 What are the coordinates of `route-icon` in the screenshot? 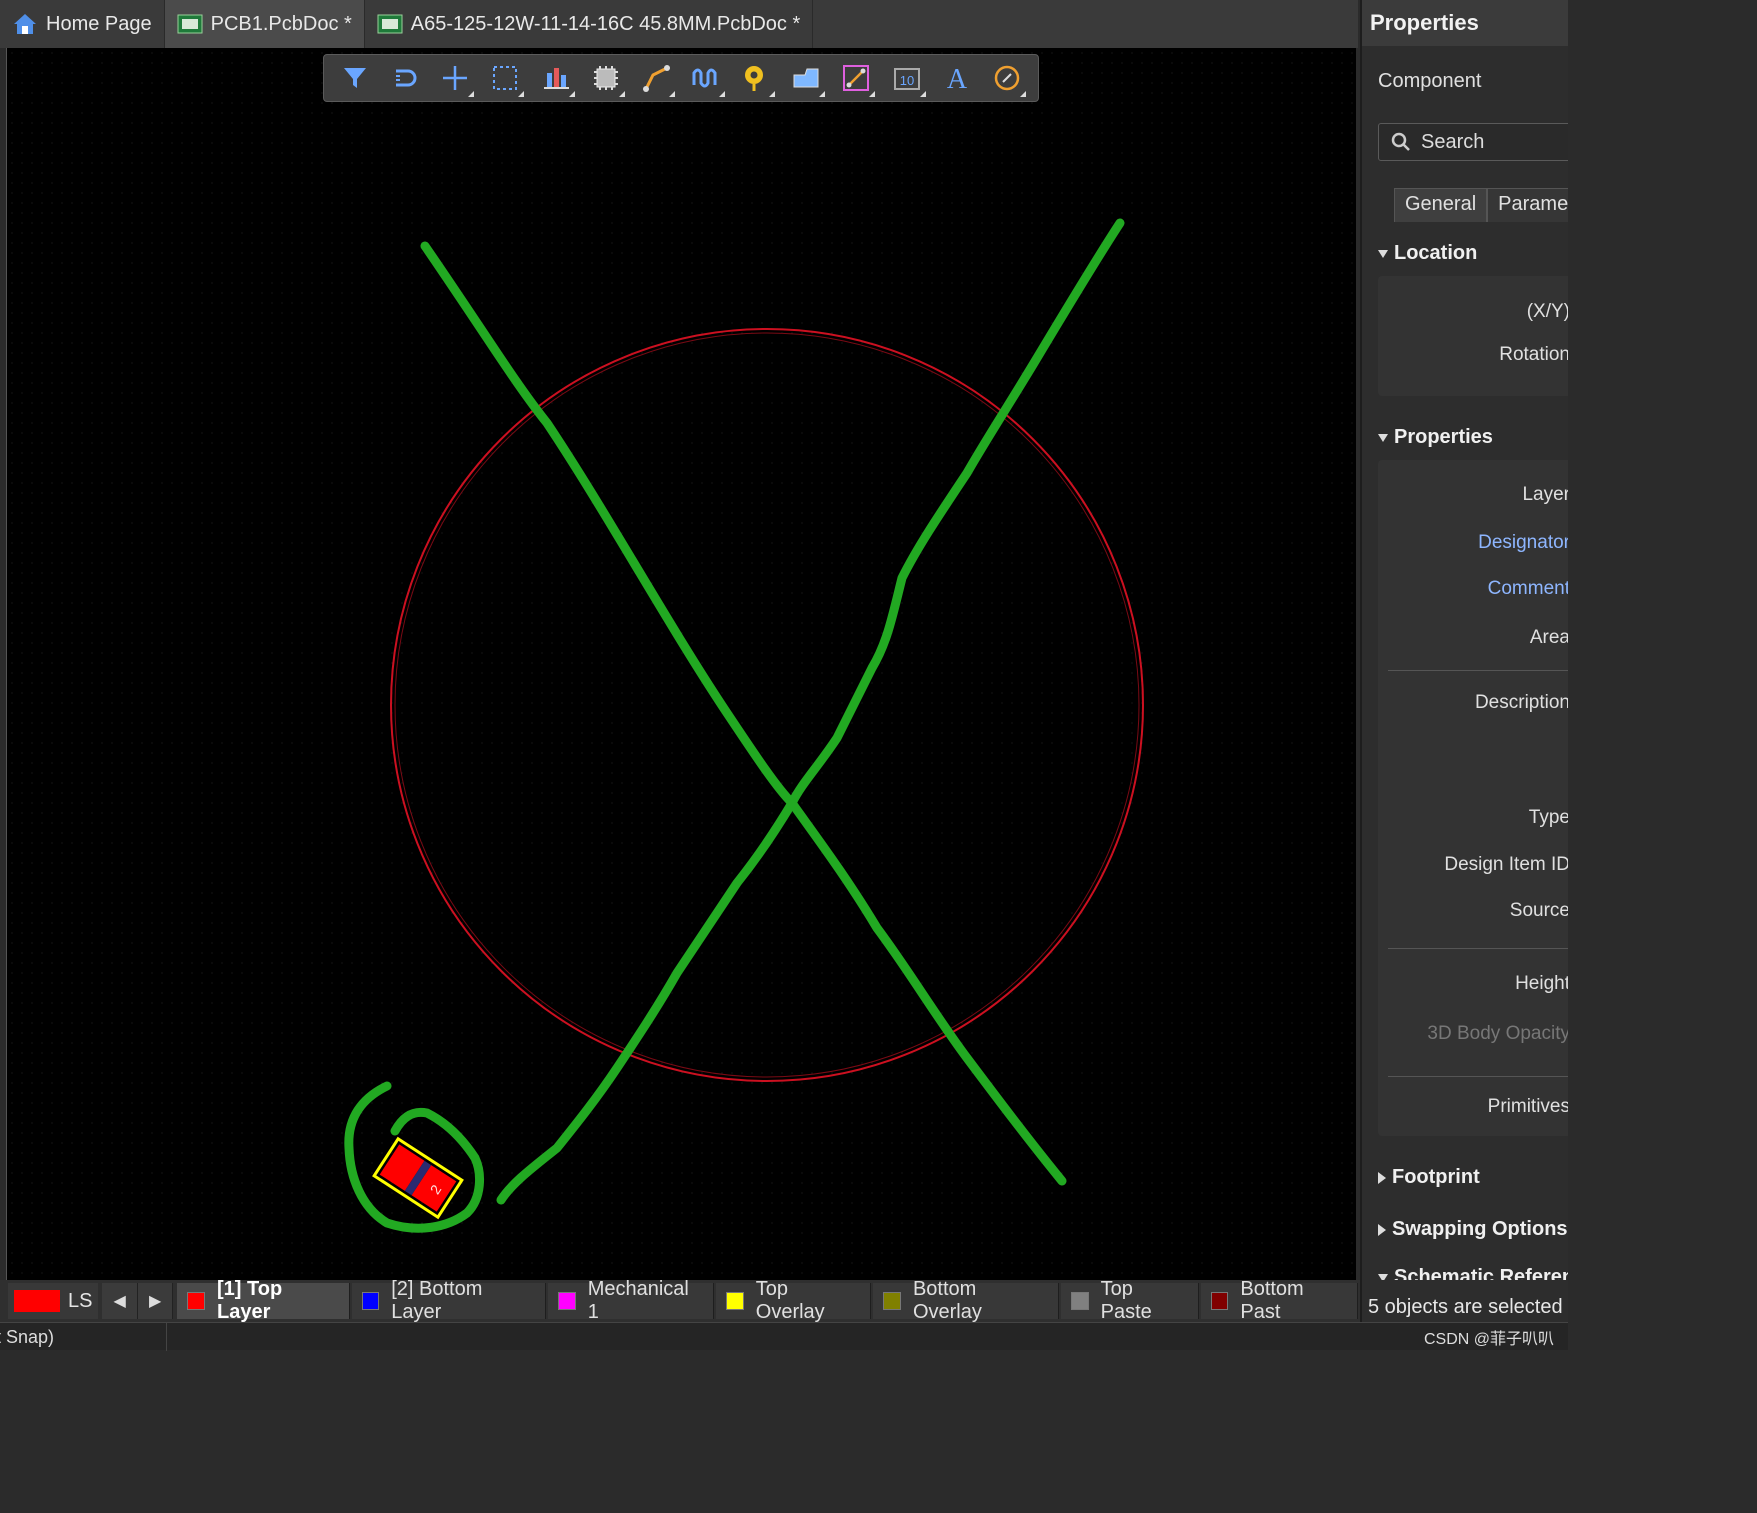 It's located at (656, 78).